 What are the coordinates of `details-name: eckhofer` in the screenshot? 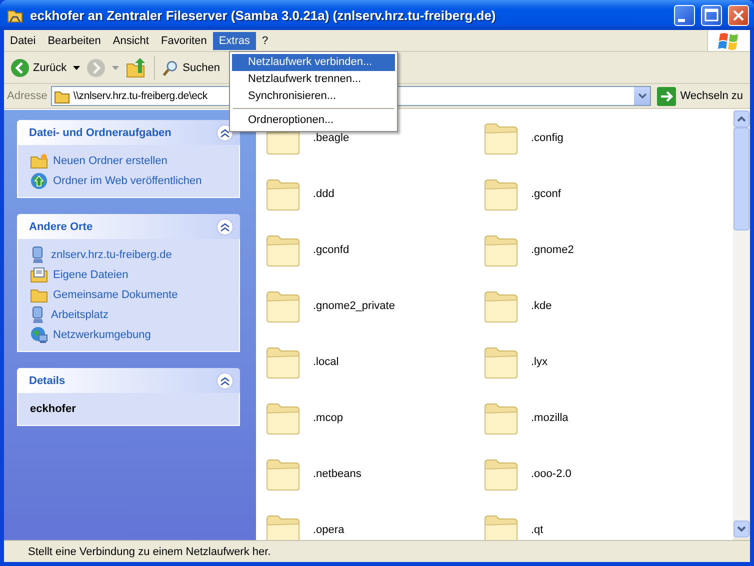 It's located at (53, 409).